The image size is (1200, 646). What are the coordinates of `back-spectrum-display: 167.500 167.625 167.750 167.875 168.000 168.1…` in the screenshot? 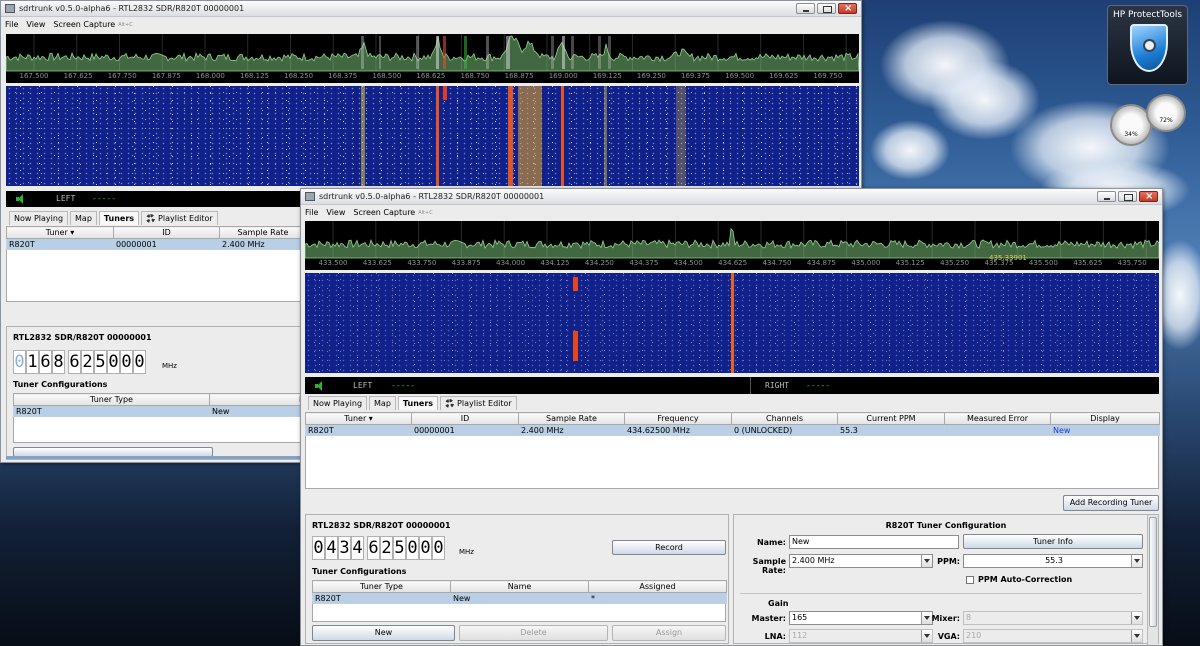 It's located at (432, 58).